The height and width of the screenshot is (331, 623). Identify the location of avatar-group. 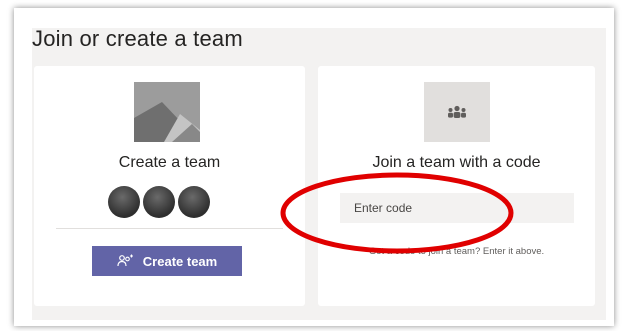
(159, 202).